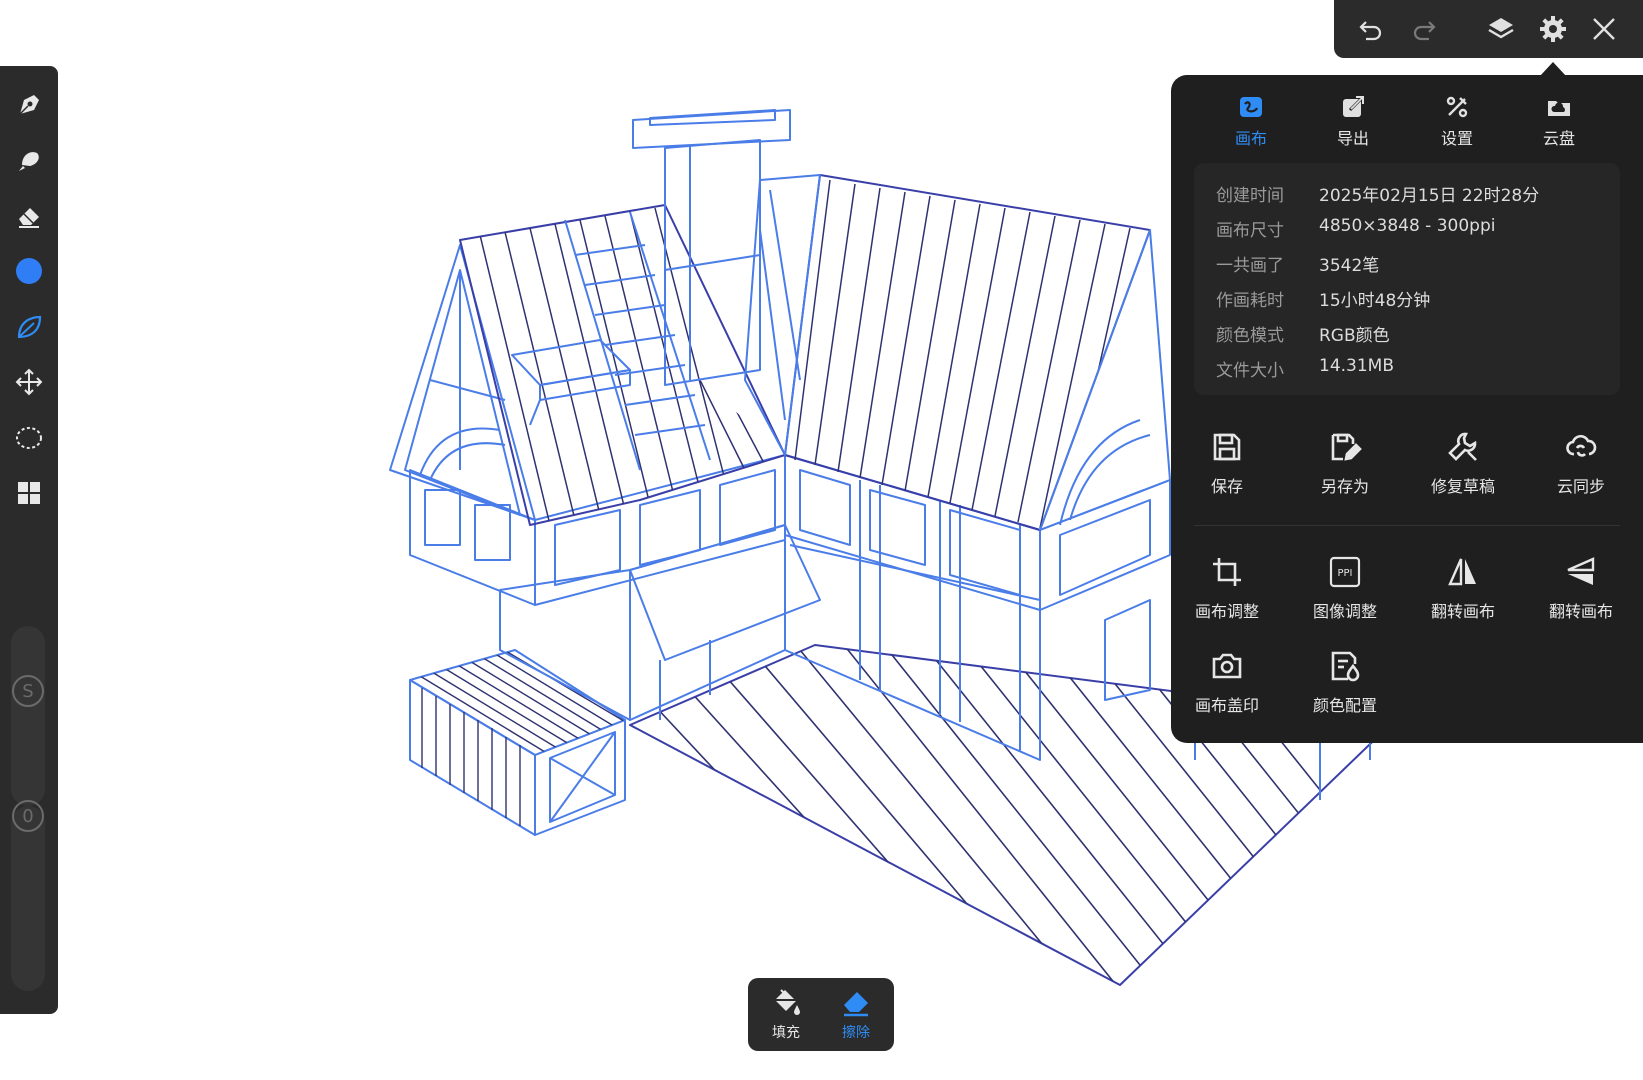 The height and width of the screenshot is (1080, 1643). What do you see at coordinates (786, 1033) in the screenshot?
I see `fill-label: 填充` at bounding box center [786, 1033].